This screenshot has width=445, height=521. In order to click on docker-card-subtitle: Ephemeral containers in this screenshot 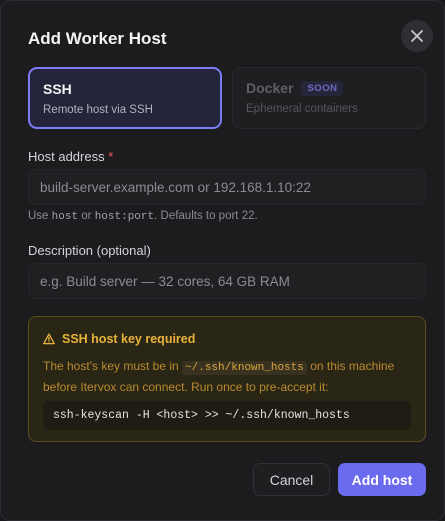, I will do `click(302, 109)`.